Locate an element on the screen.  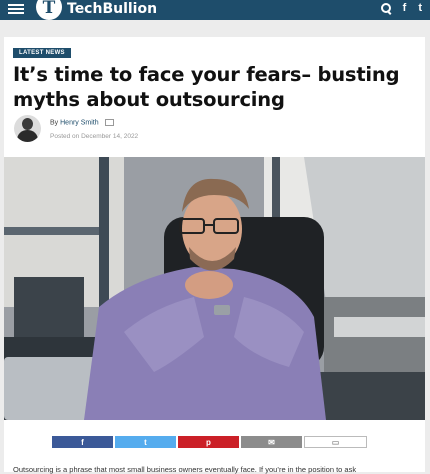
post-date: Posted on December 14, 2022 is located at coordinates (94, 136).